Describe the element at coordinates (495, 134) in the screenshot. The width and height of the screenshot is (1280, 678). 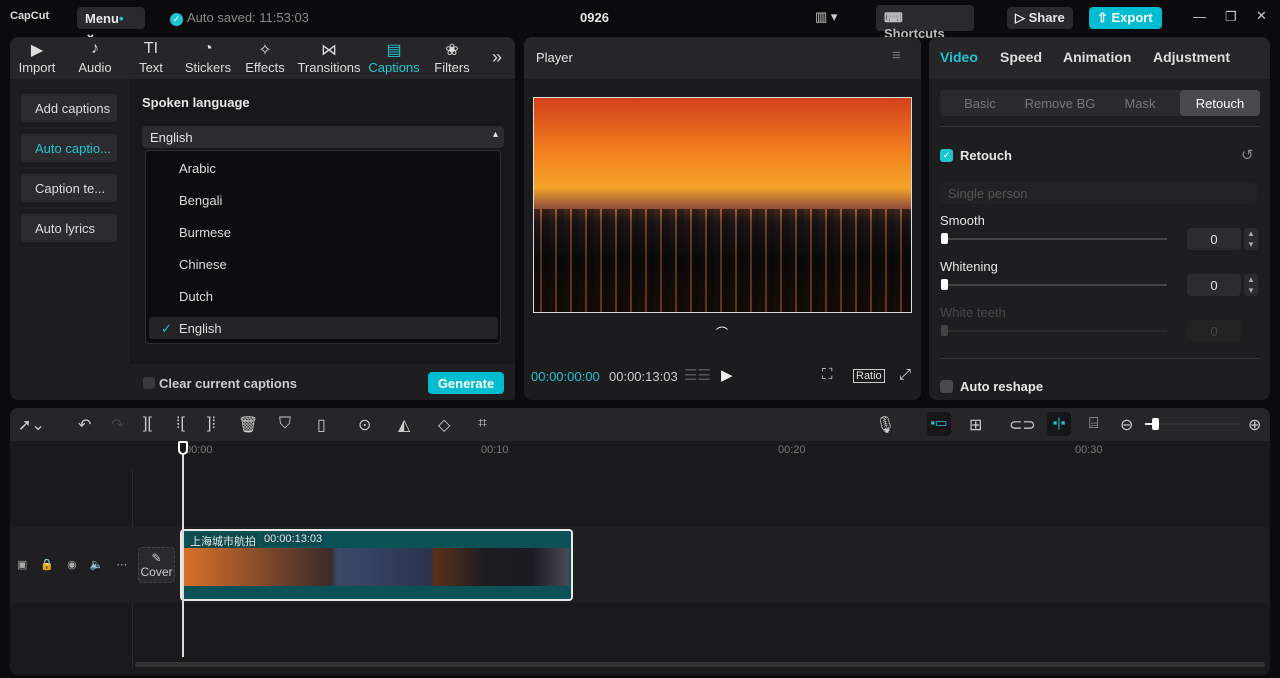
I see `chevron-up-icon: ▴` at that location.